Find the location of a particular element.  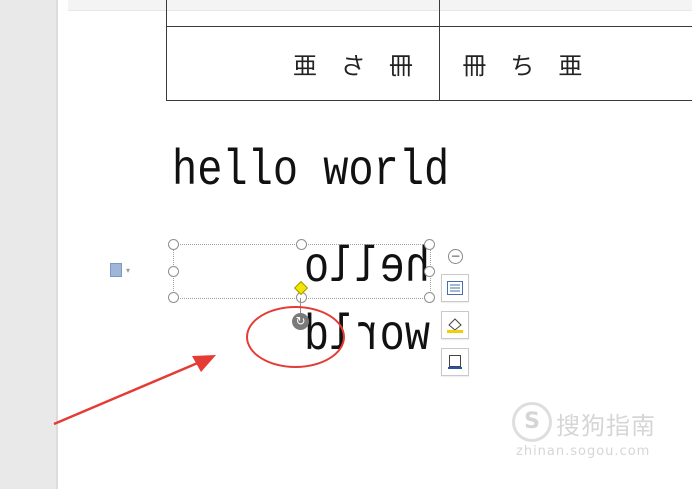

collapse-icon: − is located at coordinates (455, 256).